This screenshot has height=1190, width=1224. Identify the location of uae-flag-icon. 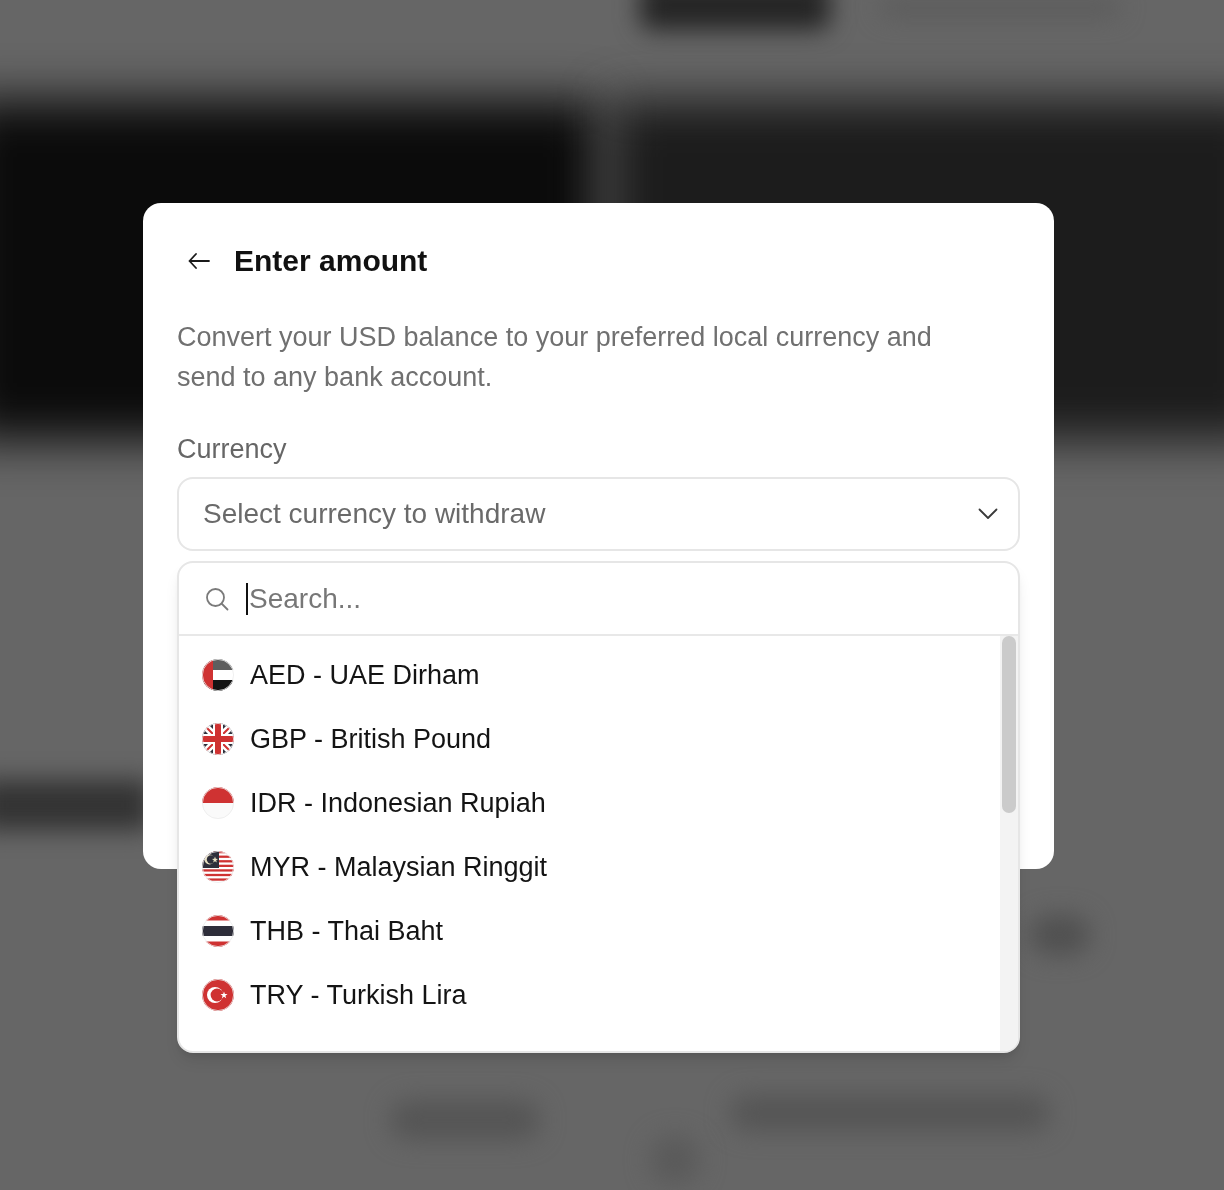
(218, 675).